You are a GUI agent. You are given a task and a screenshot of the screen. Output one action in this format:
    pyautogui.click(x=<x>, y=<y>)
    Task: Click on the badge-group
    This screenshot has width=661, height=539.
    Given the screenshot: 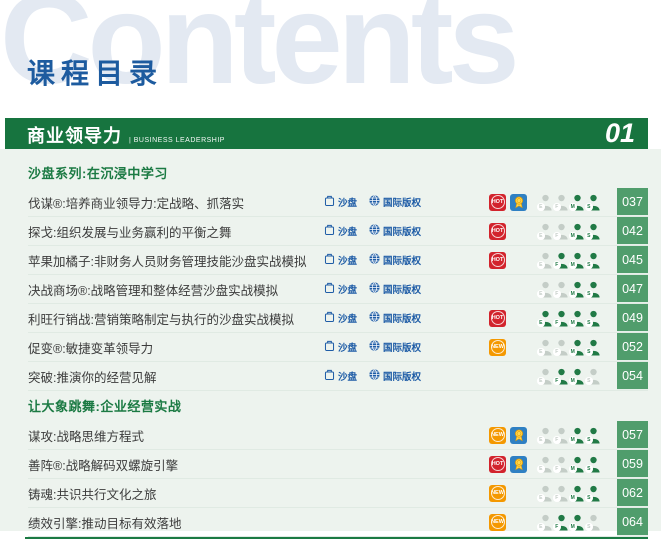 What is the action you would take?
    pyautogui.click(x=512, y=289)
    